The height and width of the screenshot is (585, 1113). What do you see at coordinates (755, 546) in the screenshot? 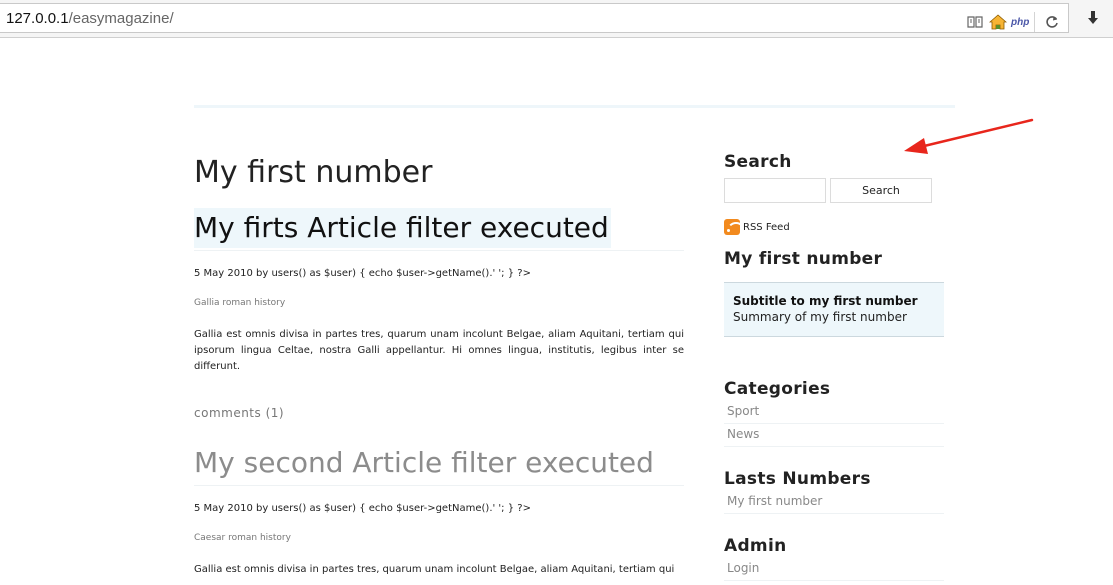
I see `admin-heading: Admin` at bounding box center [755, 546].